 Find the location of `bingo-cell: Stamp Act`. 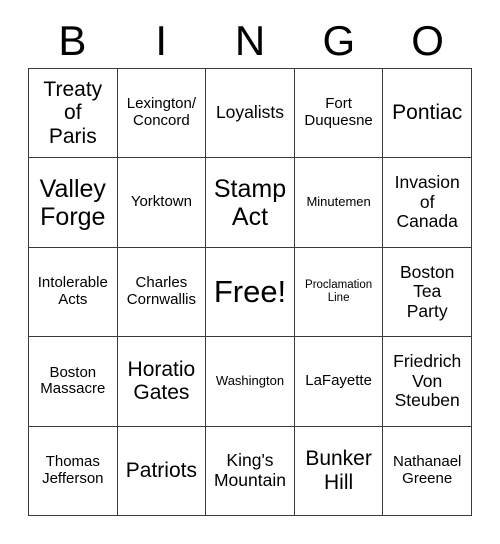

bingo-cell: Stamp Act is located at coordinates (250, 203).